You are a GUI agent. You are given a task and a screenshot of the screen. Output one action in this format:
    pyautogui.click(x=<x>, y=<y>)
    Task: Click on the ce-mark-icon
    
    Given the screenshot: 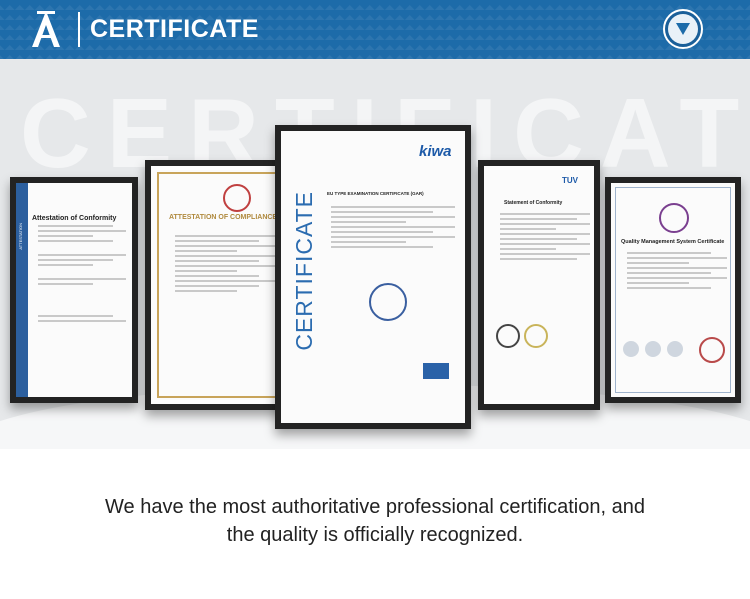 What is the action you would take?
    pyautogui.click(x=508, y=336)
    